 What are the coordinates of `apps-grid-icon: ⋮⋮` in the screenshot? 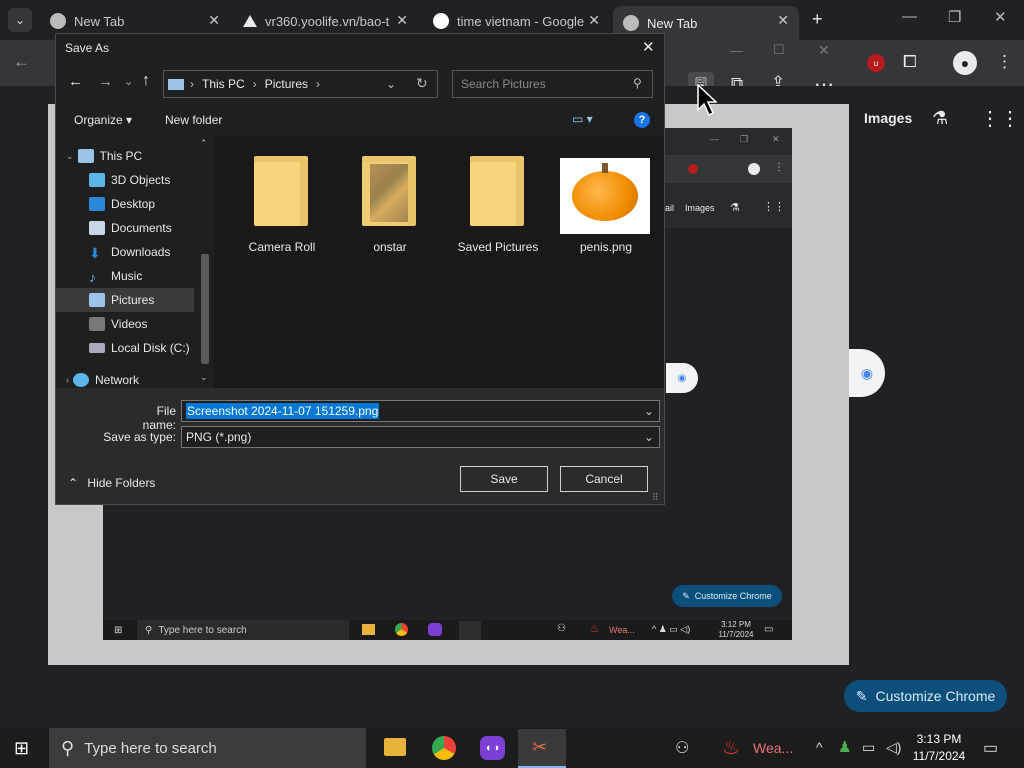 It's located at (1000, 118).